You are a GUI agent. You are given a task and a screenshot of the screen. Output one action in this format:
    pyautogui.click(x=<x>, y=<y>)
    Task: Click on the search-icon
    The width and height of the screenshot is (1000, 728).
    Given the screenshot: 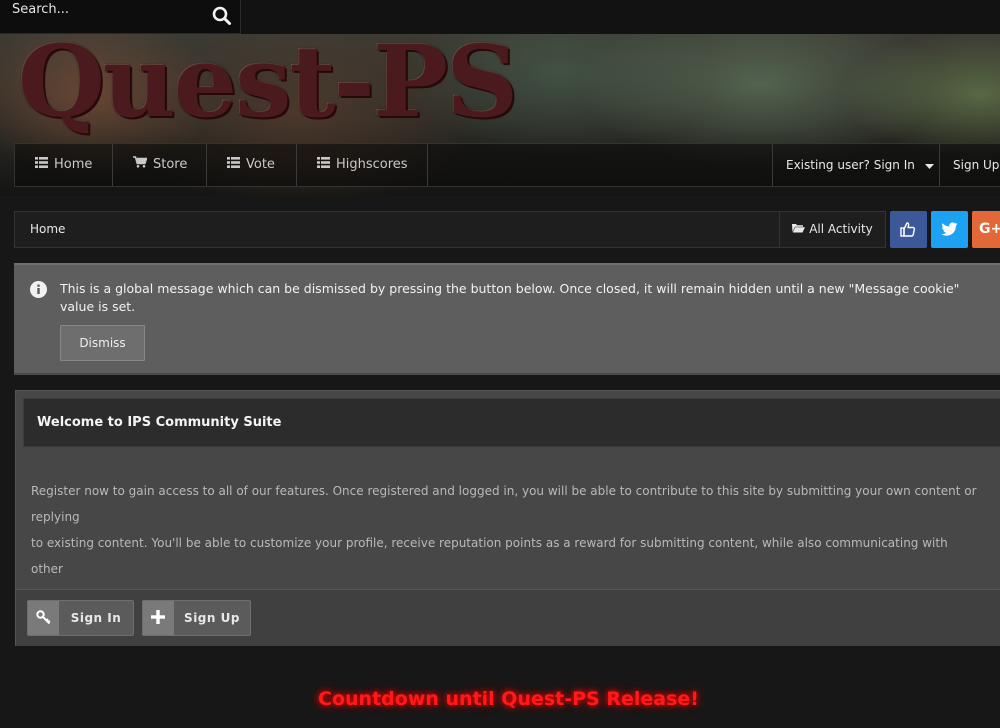 What is the action you would take?
    pyautogui.click(x=222, y=16)
    